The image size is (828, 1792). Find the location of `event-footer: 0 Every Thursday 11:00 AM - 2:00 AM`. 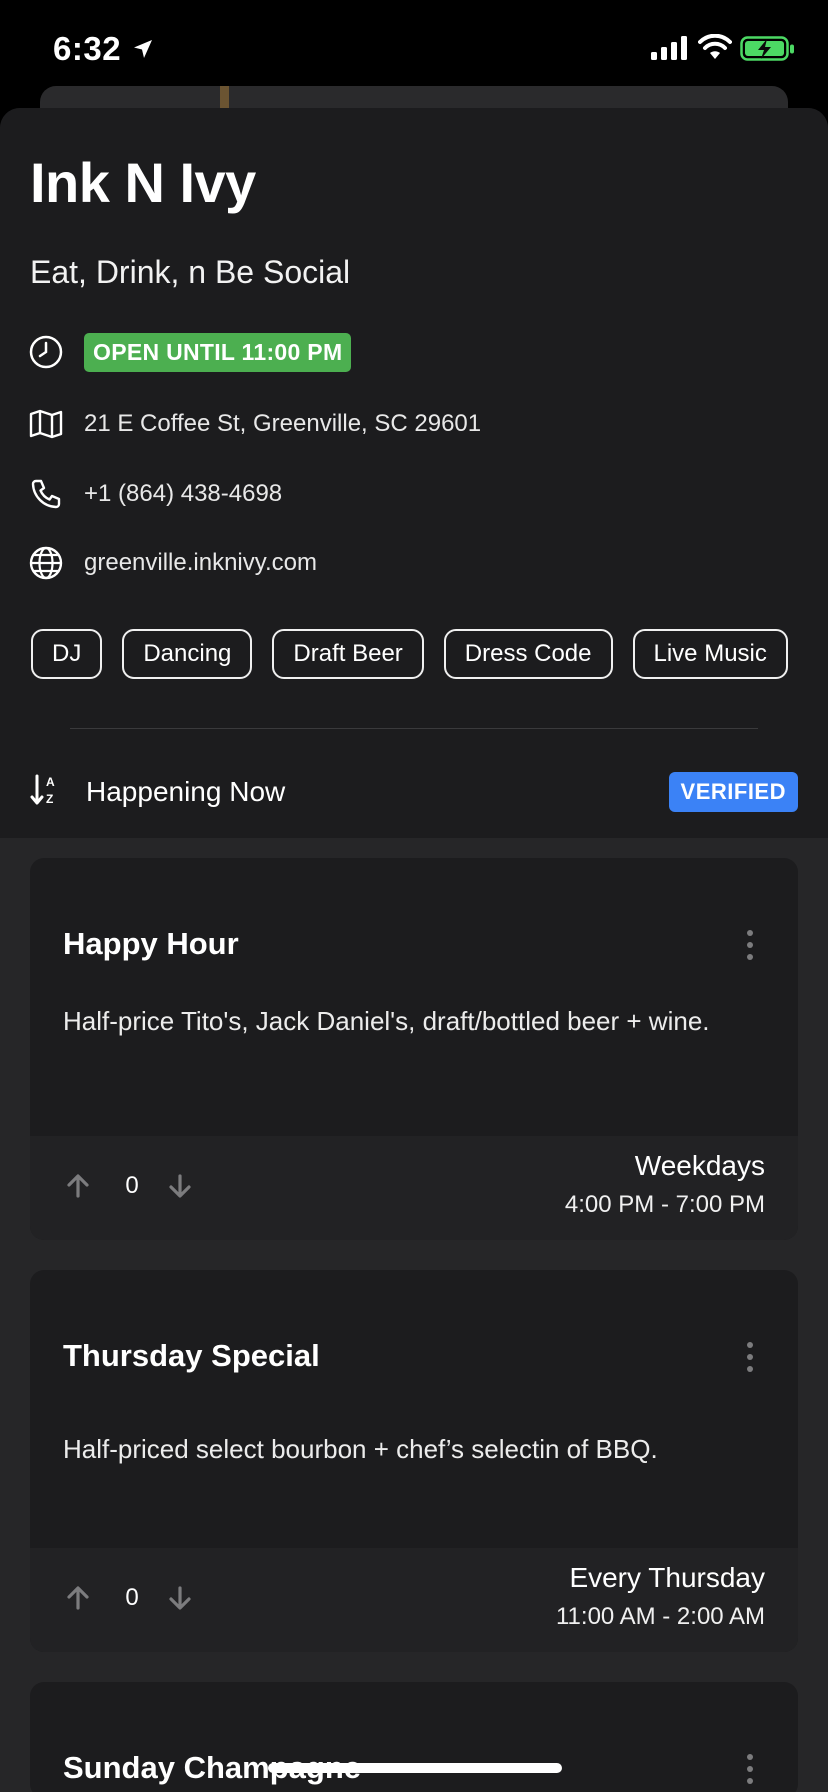

event-footer: 0 Every Thursday 11:00 AM - 2:00 AM is located at coordinates (414, 1600).